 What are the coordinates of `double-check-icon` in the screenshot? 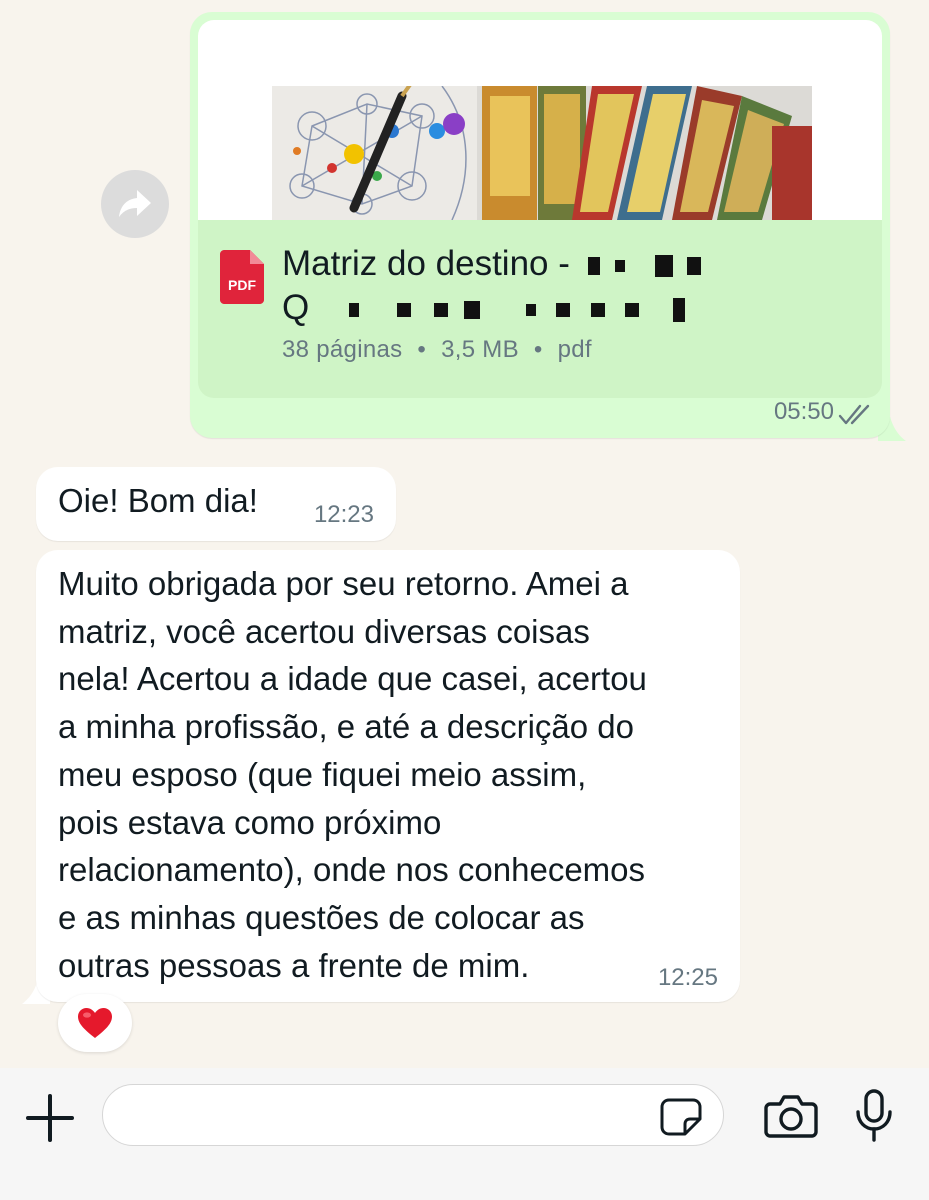 It's located at (854, 414).